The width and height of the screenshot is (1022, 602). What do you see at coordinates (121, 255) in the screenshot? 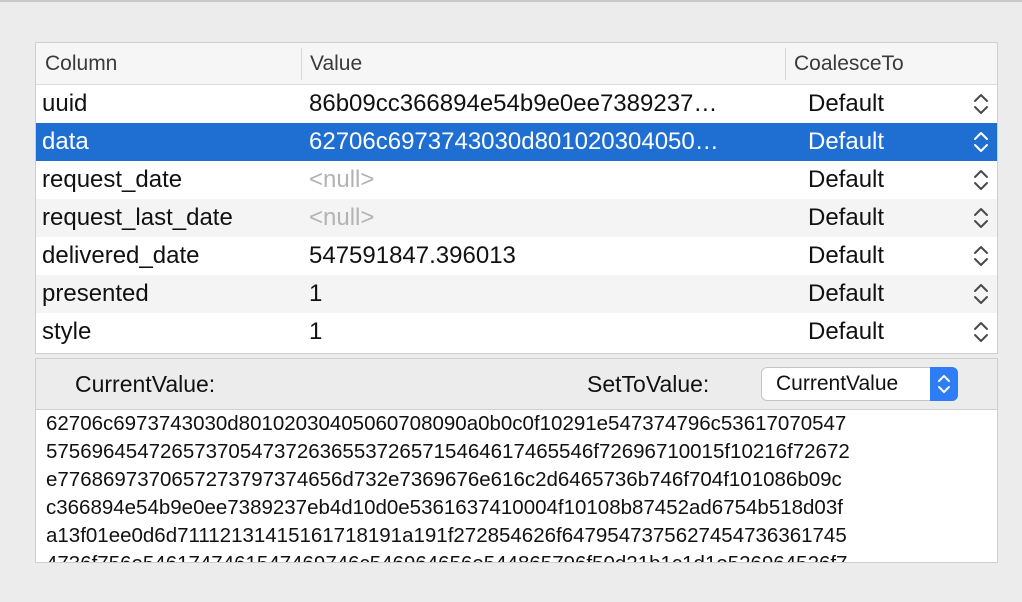
I see `column-name-cell: delivered_date` at bounding box center [121, 255].